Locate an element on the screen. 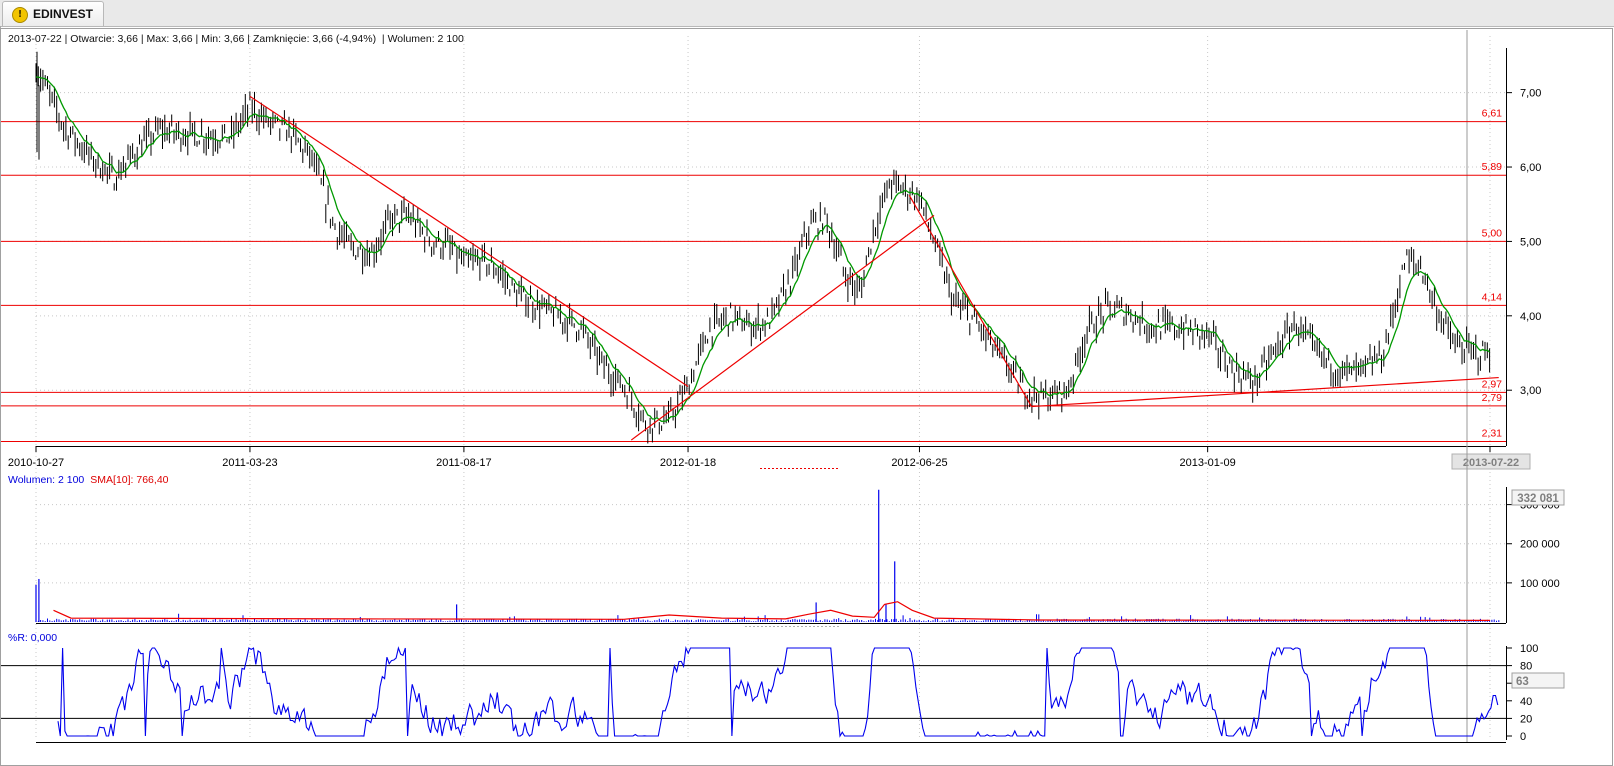  williams-r-line is located at coordinates (778, 691).